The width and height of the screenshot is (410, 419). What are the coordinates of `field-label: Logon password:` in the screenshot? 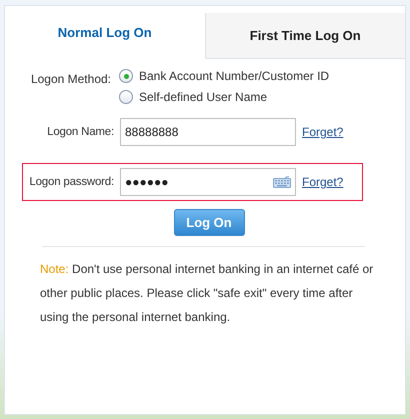 It's located at (71, 182).